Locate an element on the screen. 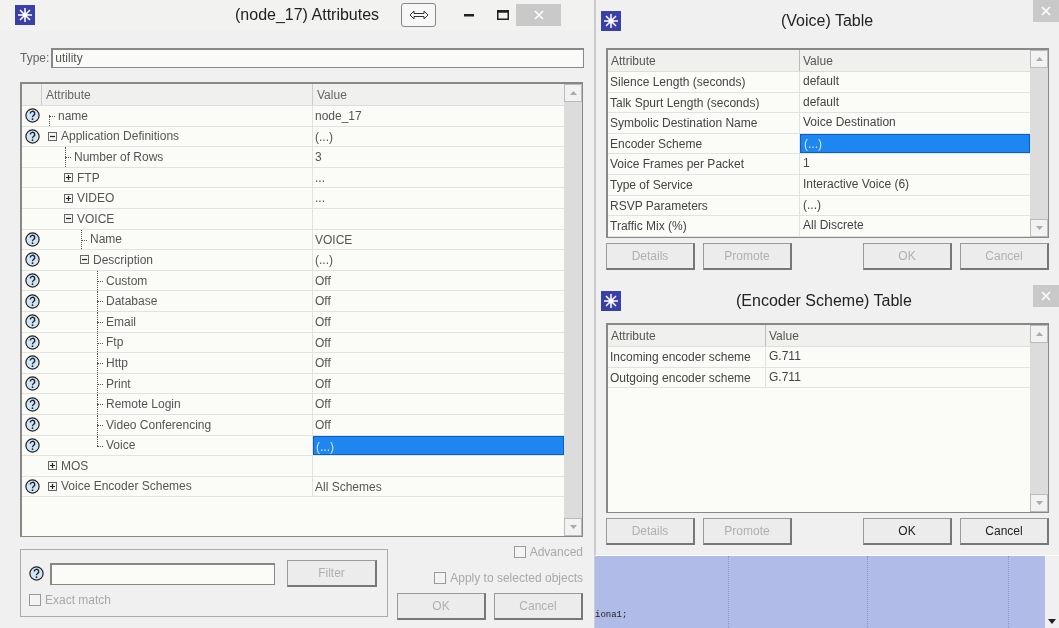  maximize-icon is located at coordinates (503, 15).